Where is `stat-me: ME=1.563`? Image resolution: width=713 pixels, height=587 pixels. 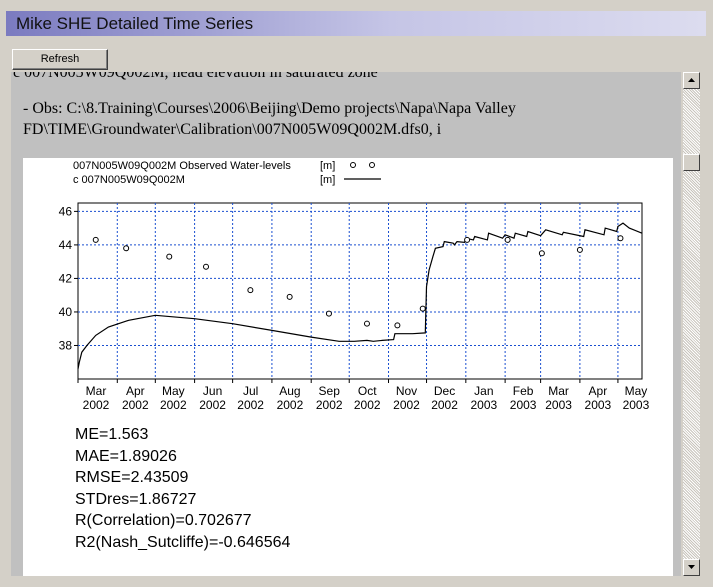 stat-me: ME=1.563 is located at coordinates (112, 434).